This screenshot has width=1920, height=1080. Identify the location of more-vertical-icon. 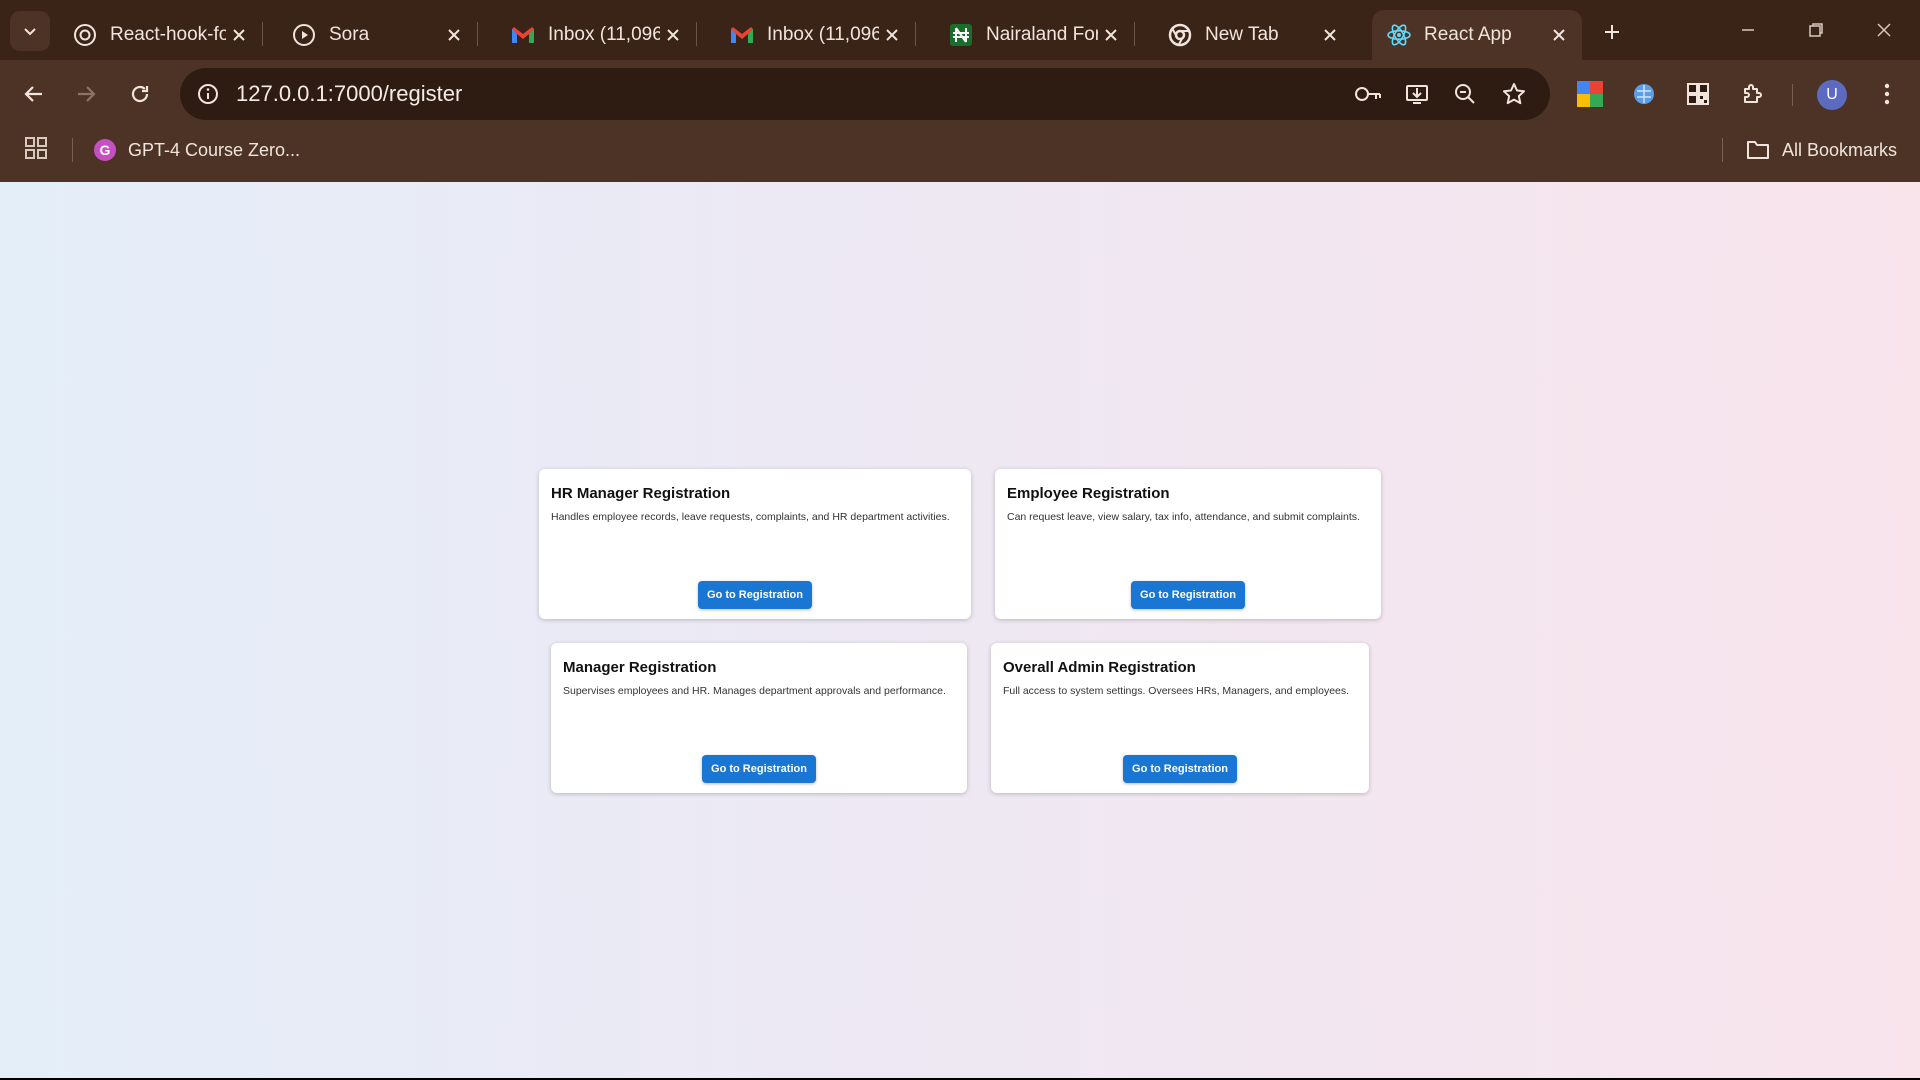
(1887, 94).